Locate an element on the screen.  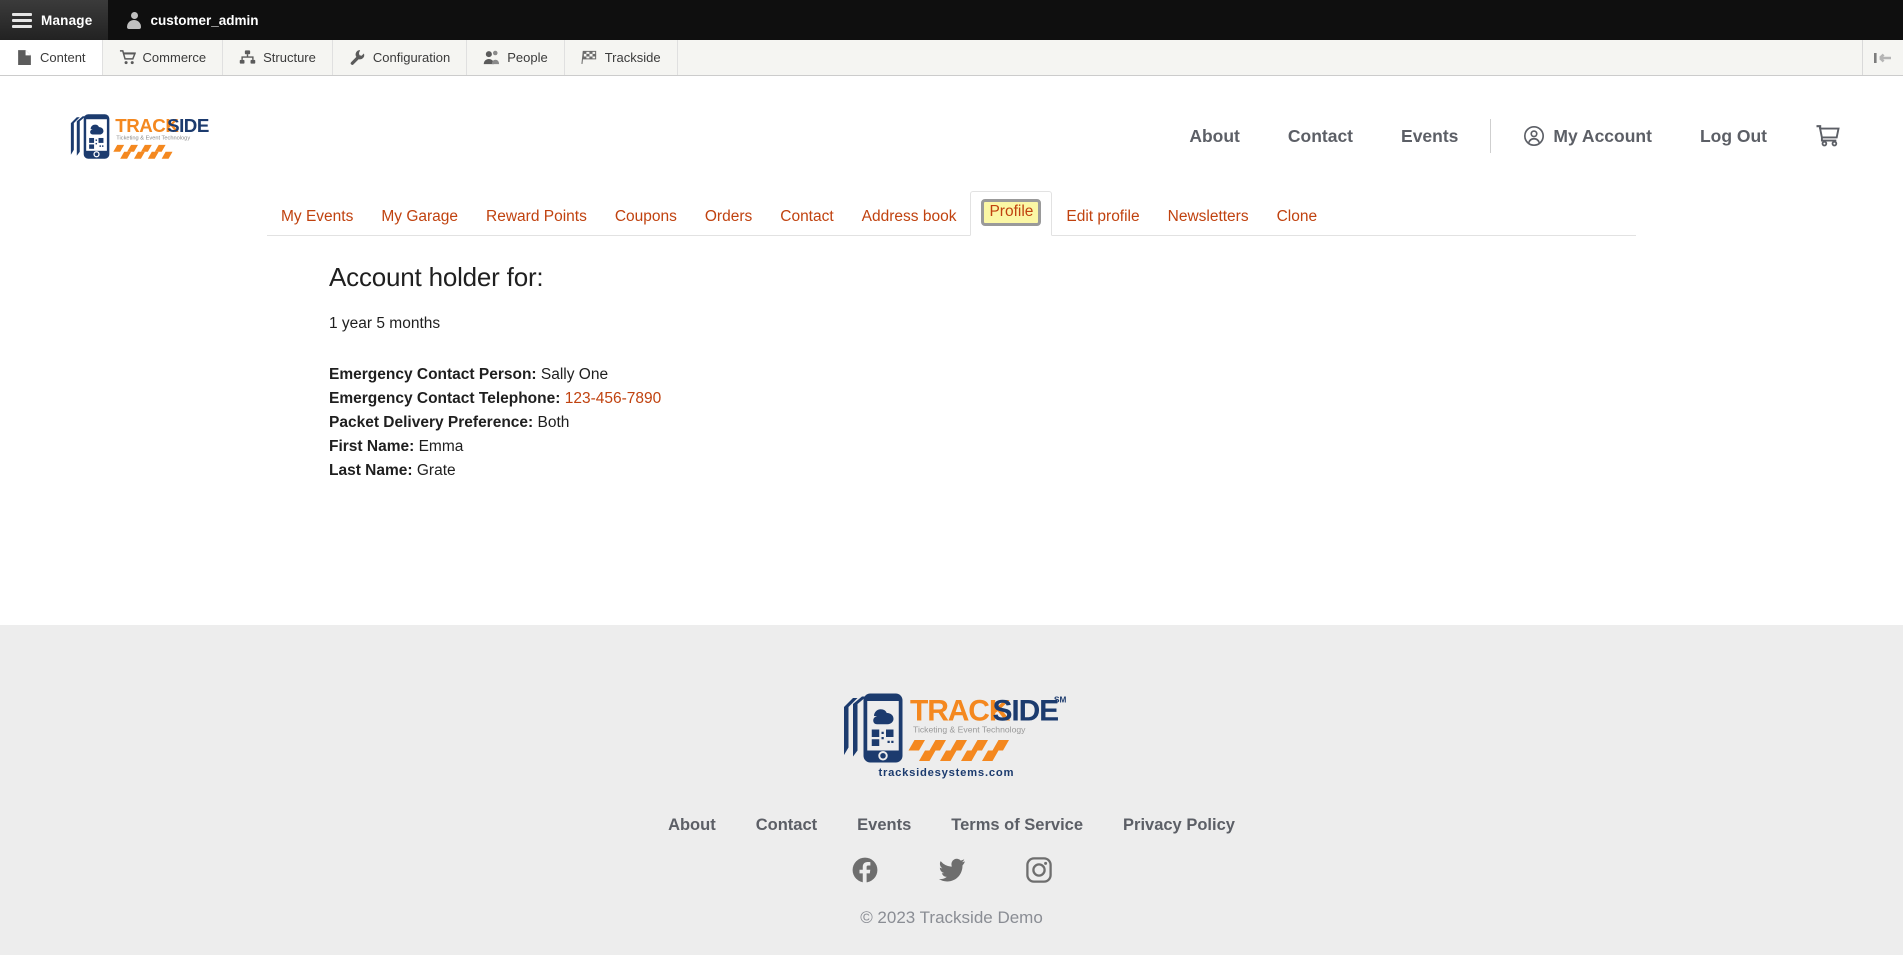
footer-nav-contact: Contact is located at coordinates (786, 825).